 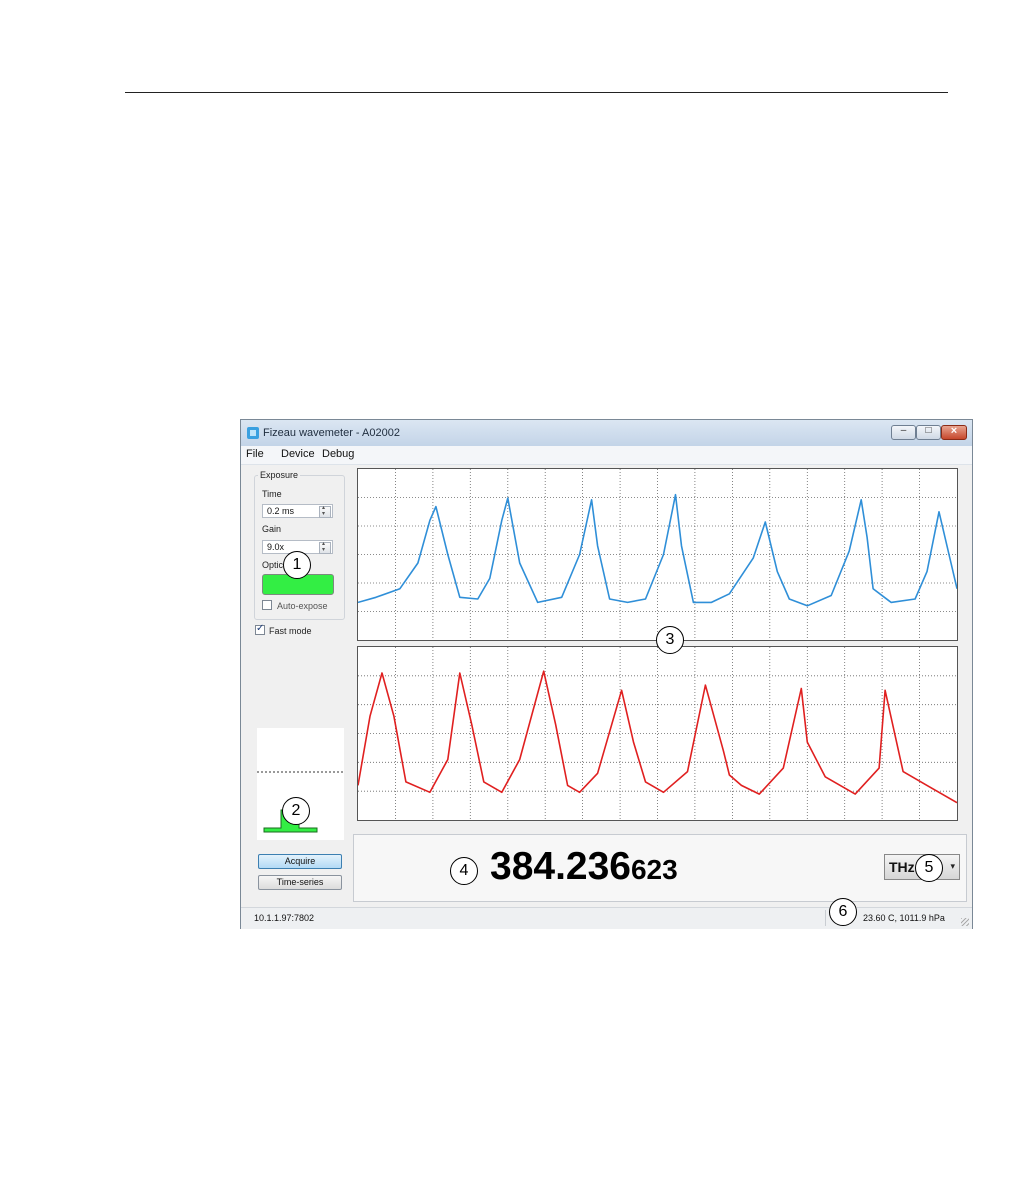 What do you see at coordinates (536, 92) in the screenshot?
I see `page-header-rule` at bounding box center [536, 92].